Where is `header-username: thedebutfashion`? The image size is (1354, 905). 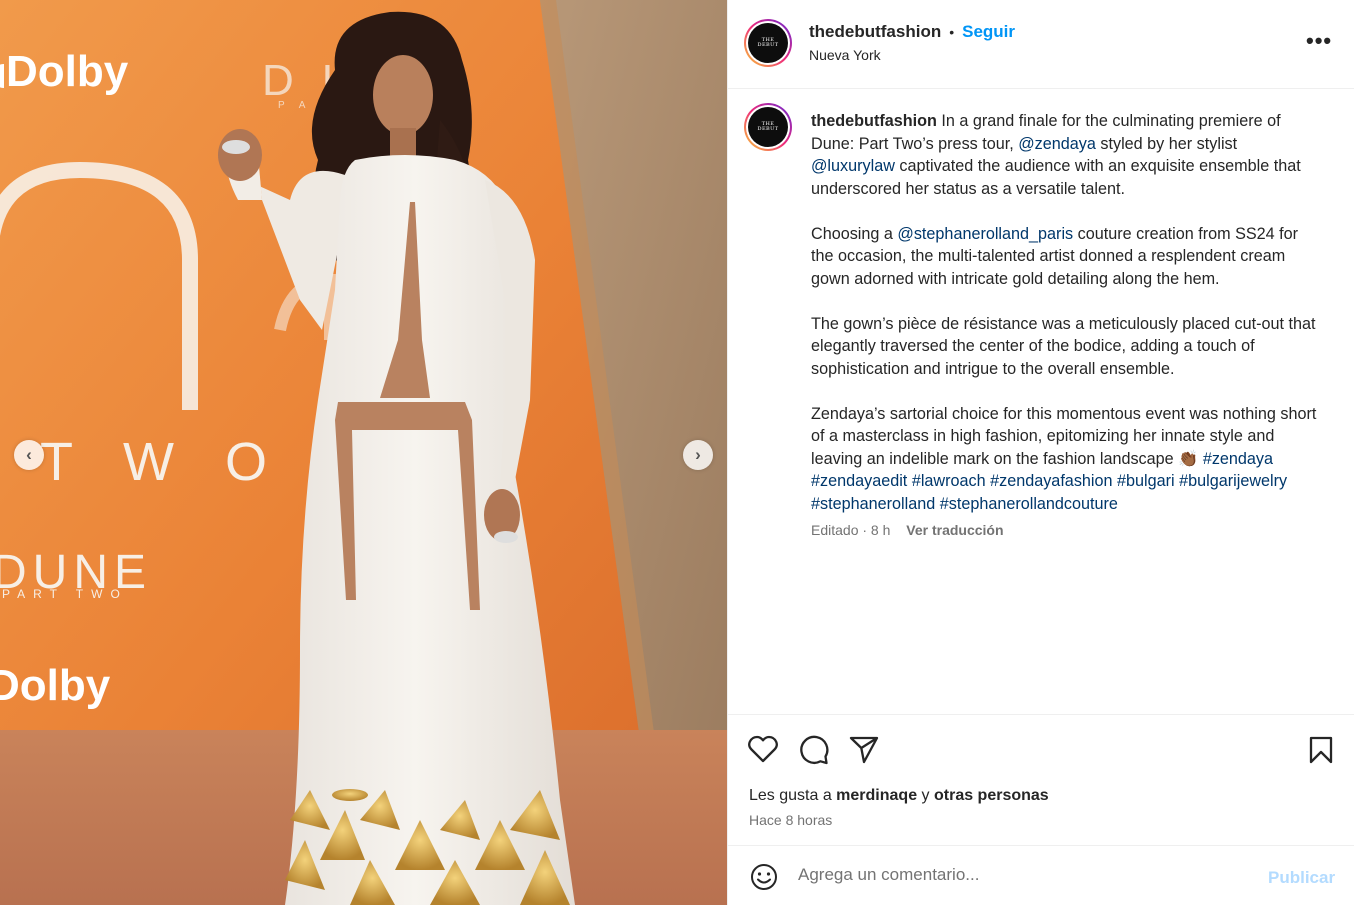 header-username: thedebutfashion is located at coordinates (875, 32).